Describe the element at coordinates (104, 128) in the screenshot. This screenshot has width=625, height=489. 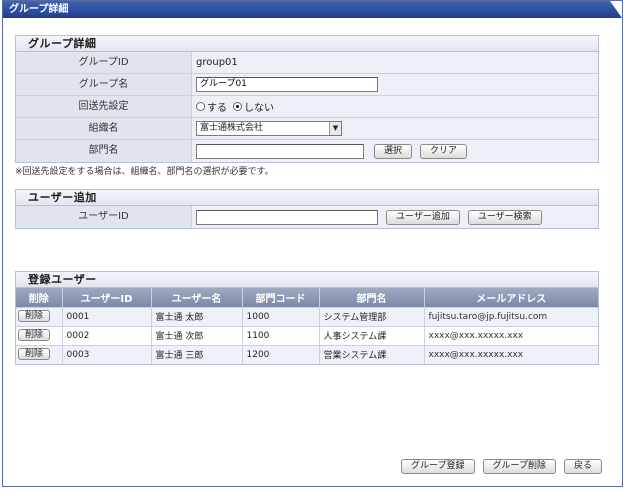
I see `org-name-label: 組織名` at that location.